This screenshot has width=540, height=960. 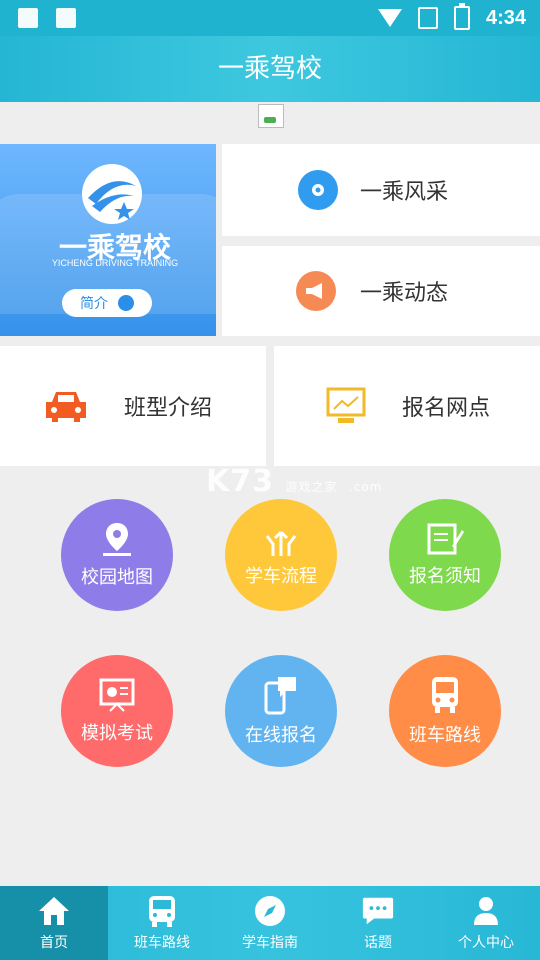 I want to click on screen-chart-icon, so click(x=117, y=695).